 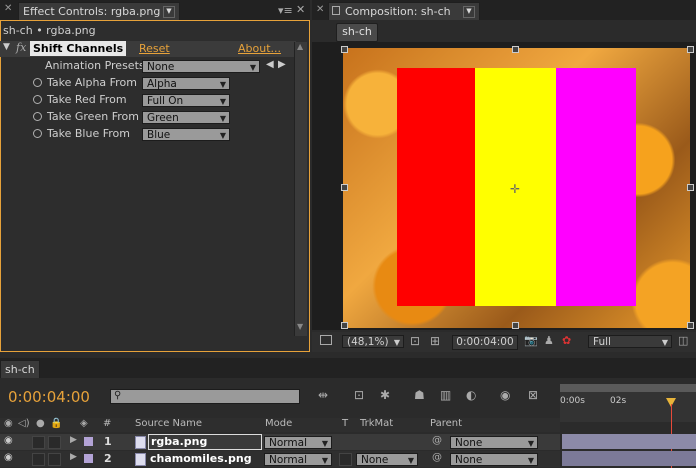 What do you see at coordinates (56, 423) in the screenshot?
I see `lock-icon: 🔒` at bounding box center [56, 423].